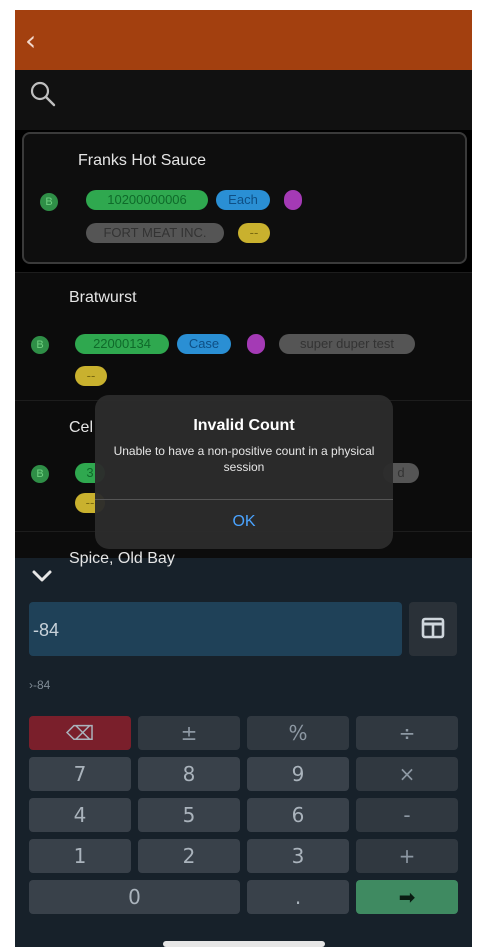 Image resolution: width=479 pixels, height=947 pixels. I want to click on chevron-left-icon: ‹, so click(31, 40).